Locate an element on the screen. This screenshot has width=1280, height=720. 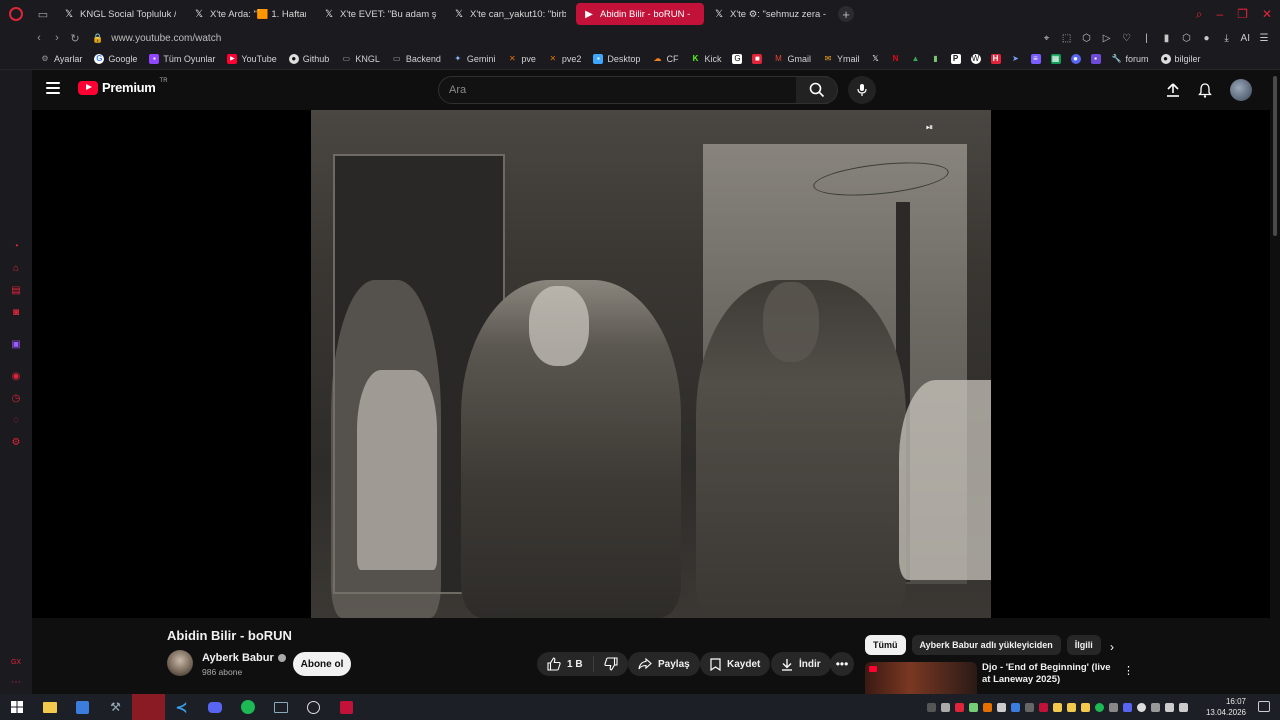
download-icon: ⤓ is located at coordinates (1227, 38).